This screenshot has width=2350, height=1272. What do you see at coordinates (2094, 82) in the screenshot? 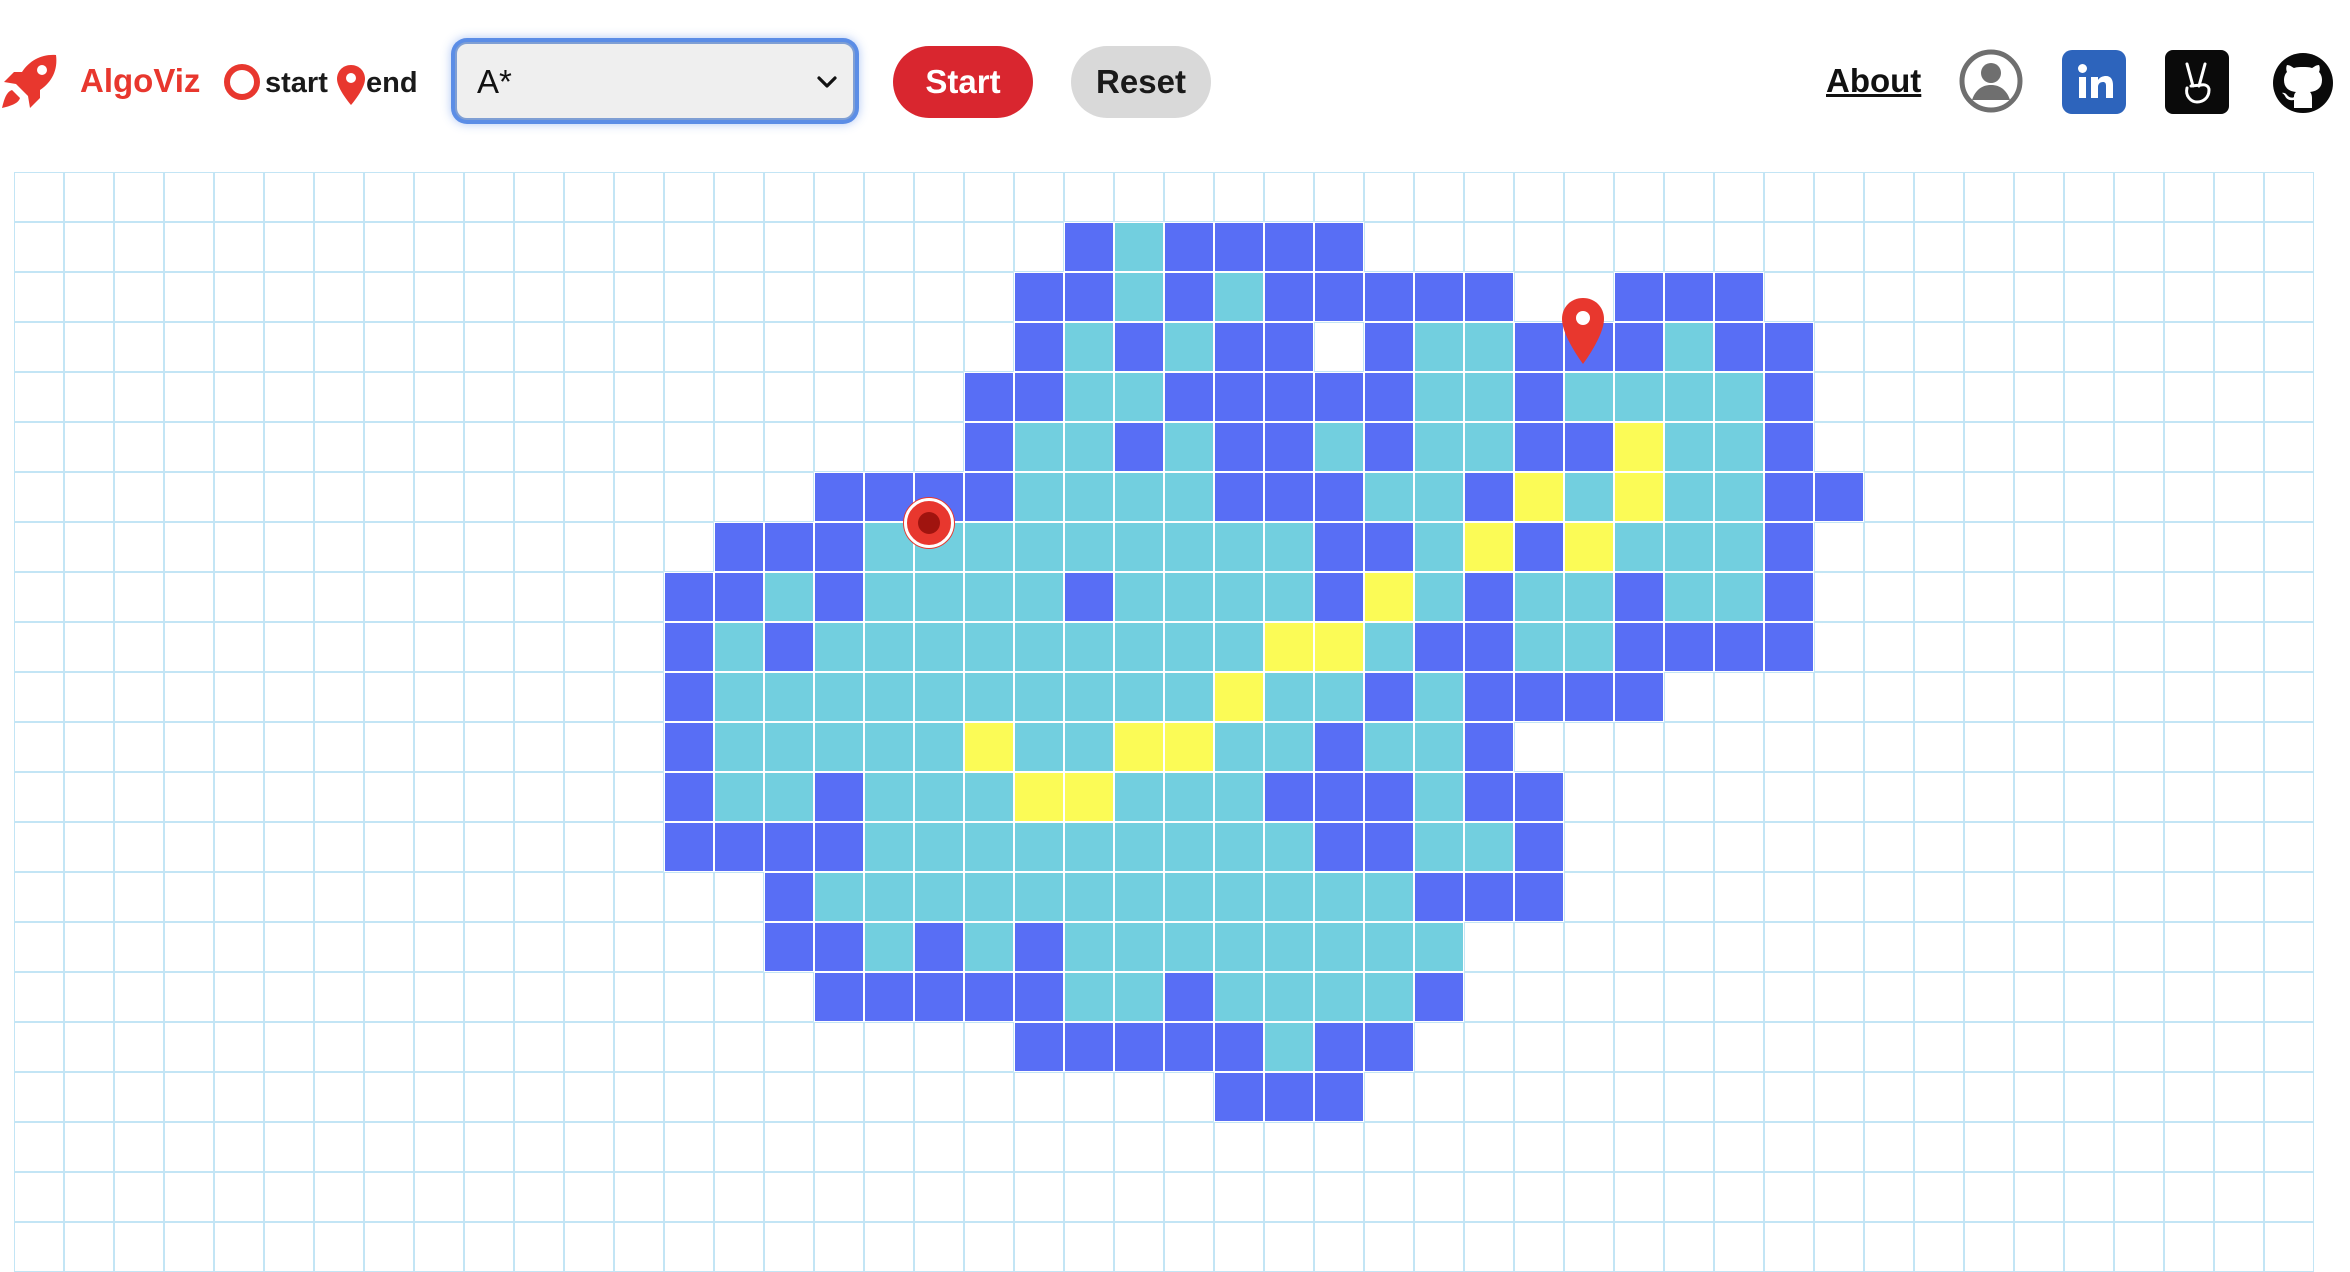
I see `linkedin-icon` at bounding box center [2094, 82].